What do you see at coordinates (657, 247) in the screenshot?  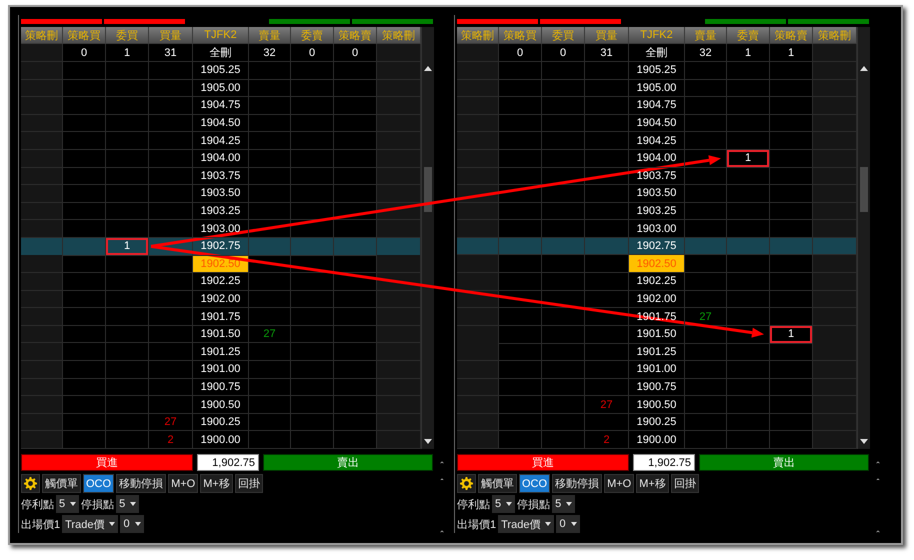 I see `ladder-row: 1902.75` at bounding box center [657, 247].